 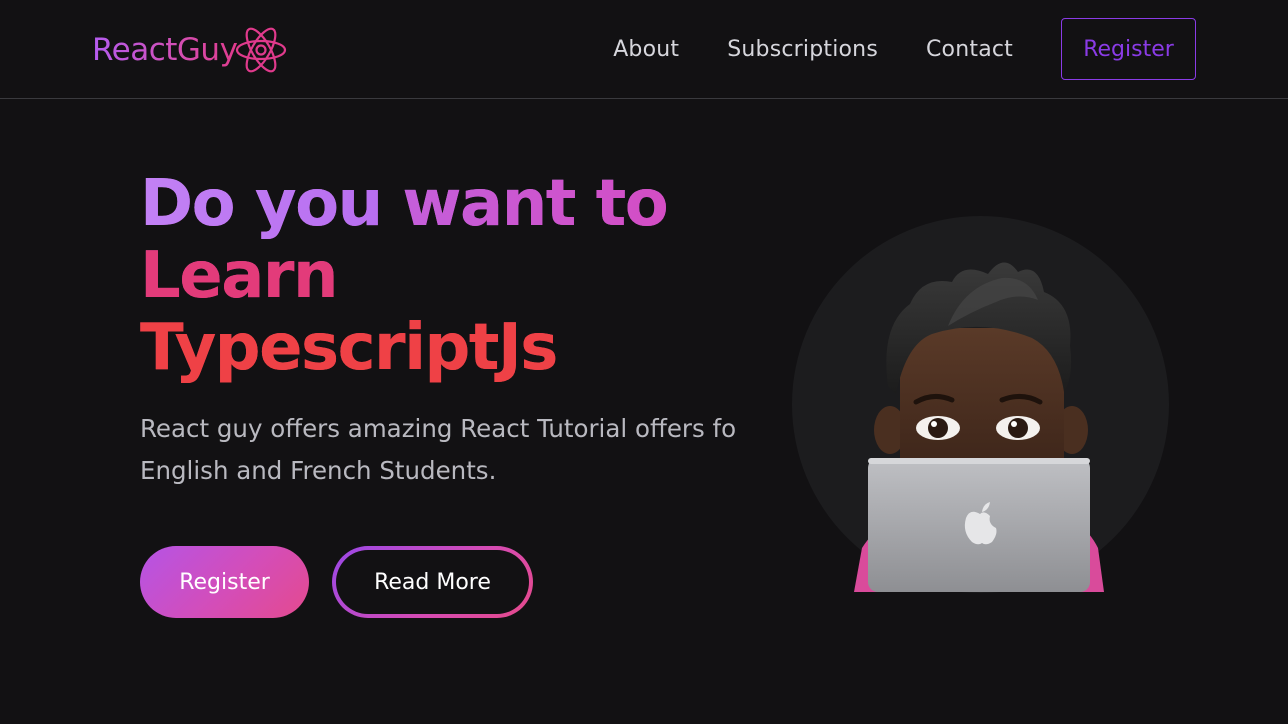 I want to click on hero-title-text-want-to: want to, so click(x=535, y=204).